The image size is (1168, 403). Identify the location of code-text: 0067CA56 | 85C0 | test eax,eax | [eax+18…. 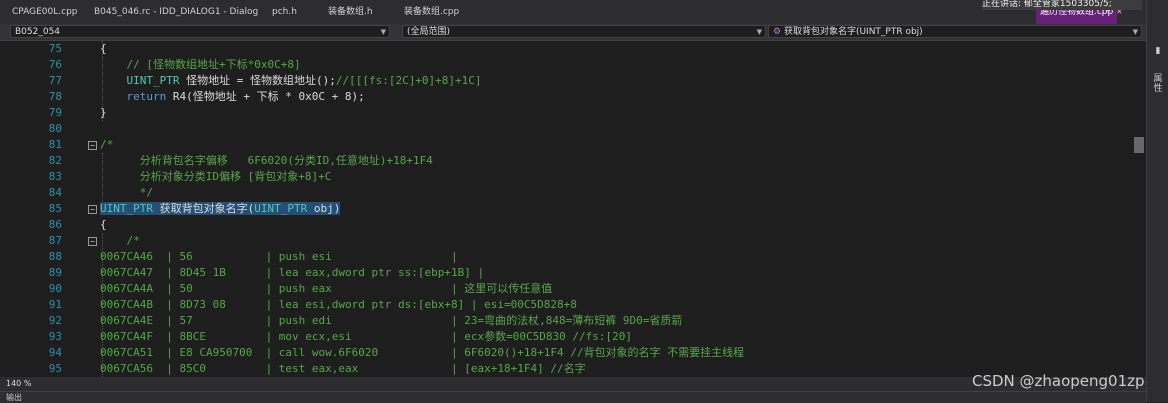
(343, 368).